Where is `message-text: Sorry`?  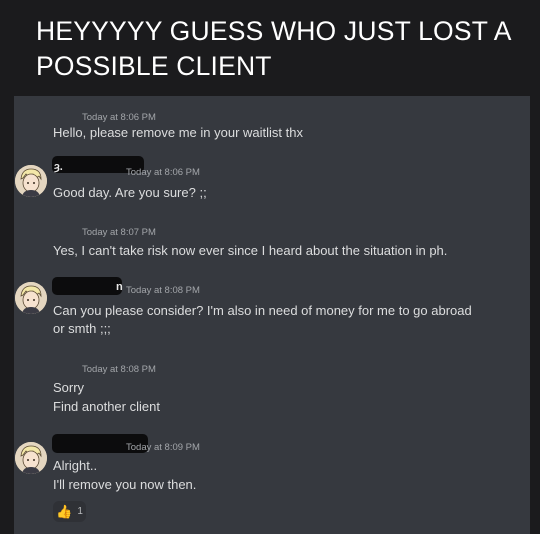
message-text: Sorry is located at coordinates (69, 387).